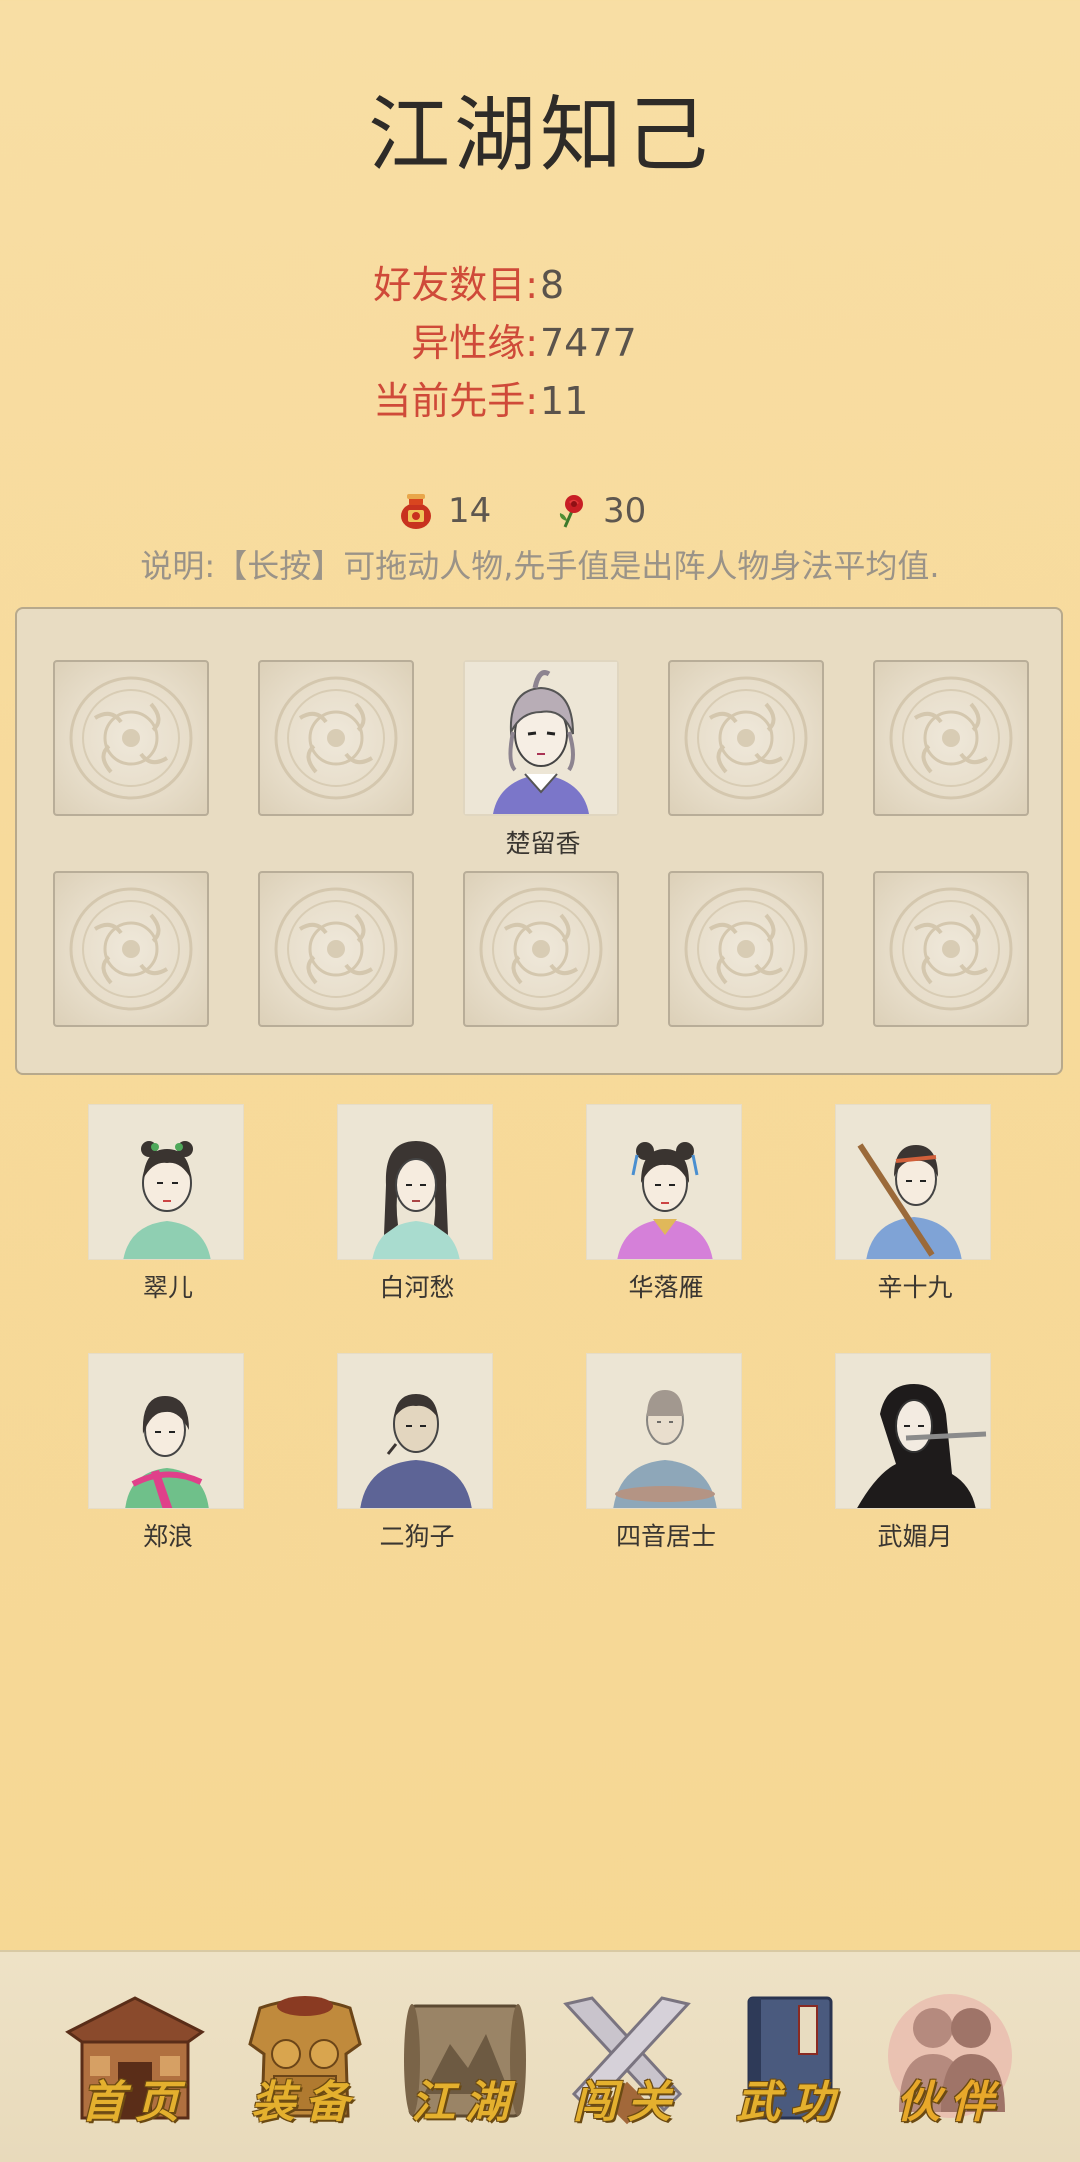  What do you see at coordinates (627, 2102) in the screenshot?
I see `nav-label: 闯关` at bounding box center [627, 2102].